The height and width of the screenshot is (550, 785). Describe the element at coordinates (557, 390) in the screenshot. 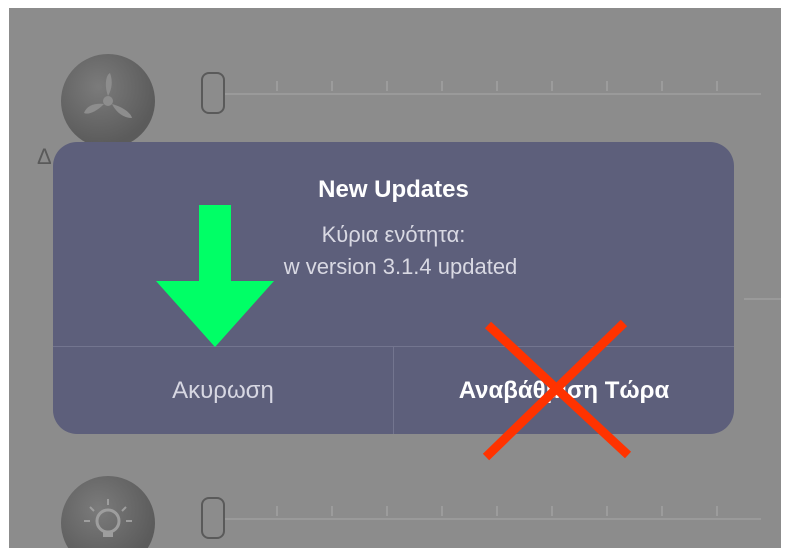

I see `red-cross-icon` at that location.